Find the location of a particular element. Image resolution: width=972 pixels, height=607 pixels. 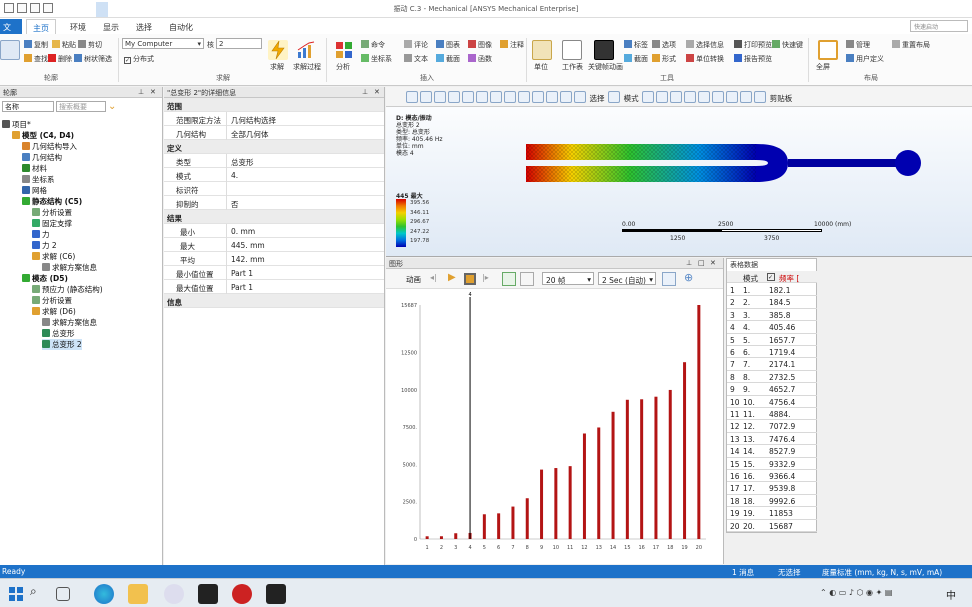

tree-item: 固定支撑 is located at coordinates (52, 223).